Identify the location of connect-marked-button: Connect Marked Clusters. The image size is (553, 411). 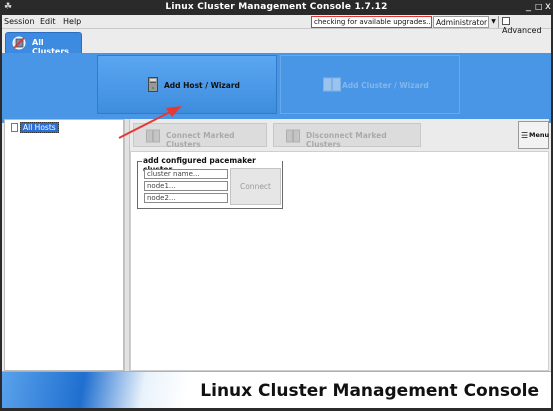
(200, 136).